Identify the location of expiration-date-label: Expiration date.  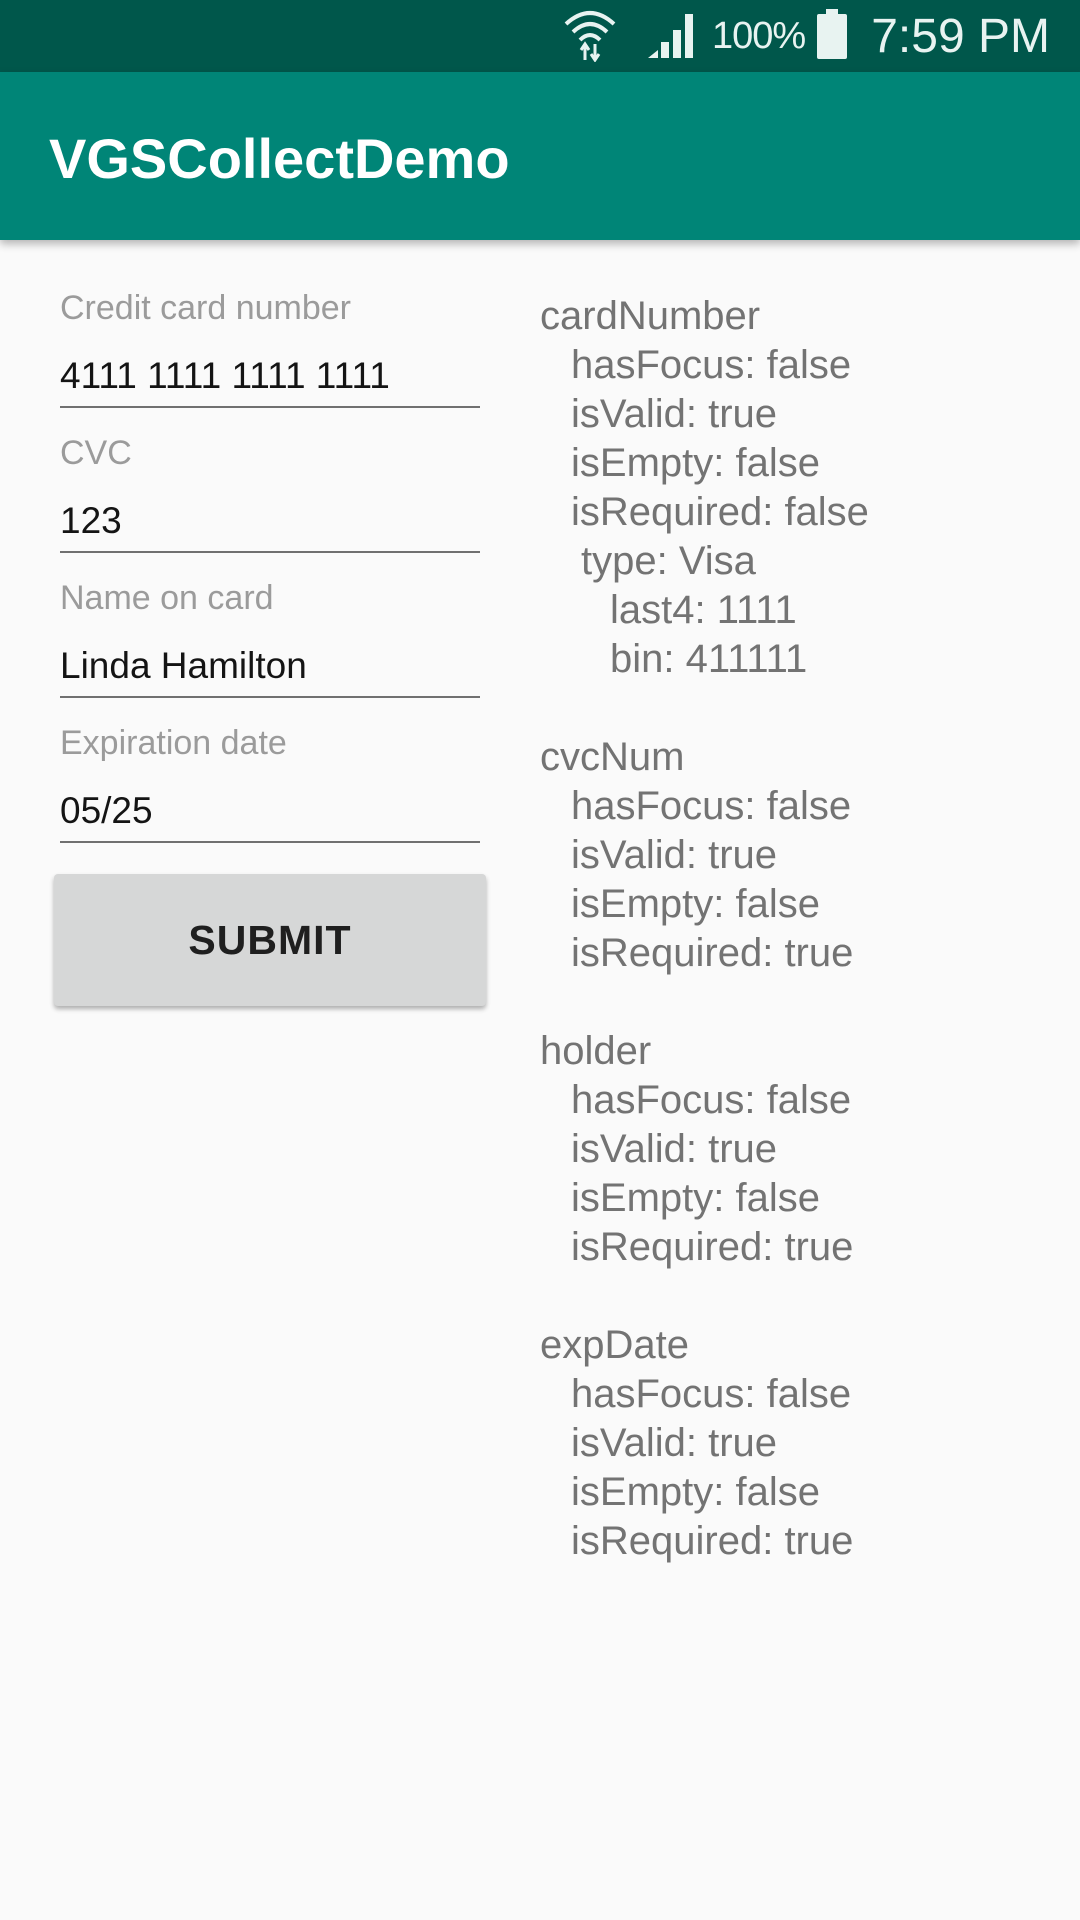
(173, 743).